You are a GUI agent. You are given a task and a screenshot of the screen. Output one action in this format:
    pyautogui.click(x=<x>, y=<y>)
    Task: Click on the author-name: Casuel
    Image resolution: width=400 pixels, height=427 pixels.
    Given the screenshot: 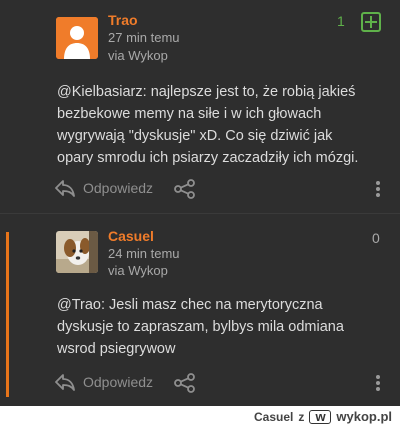 What is the action you would take?
    pyautogui.click(x=131, y=236)
    